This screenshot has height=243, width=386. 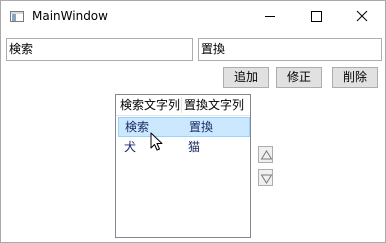 I want to click on window-title: MainWindow, so click(x=70, y=16).